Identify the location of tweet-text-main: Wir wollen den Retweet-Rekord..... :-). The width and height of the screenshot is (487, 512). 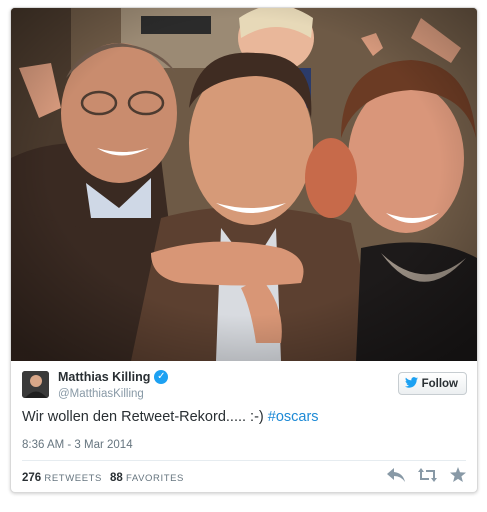
(145, 417).